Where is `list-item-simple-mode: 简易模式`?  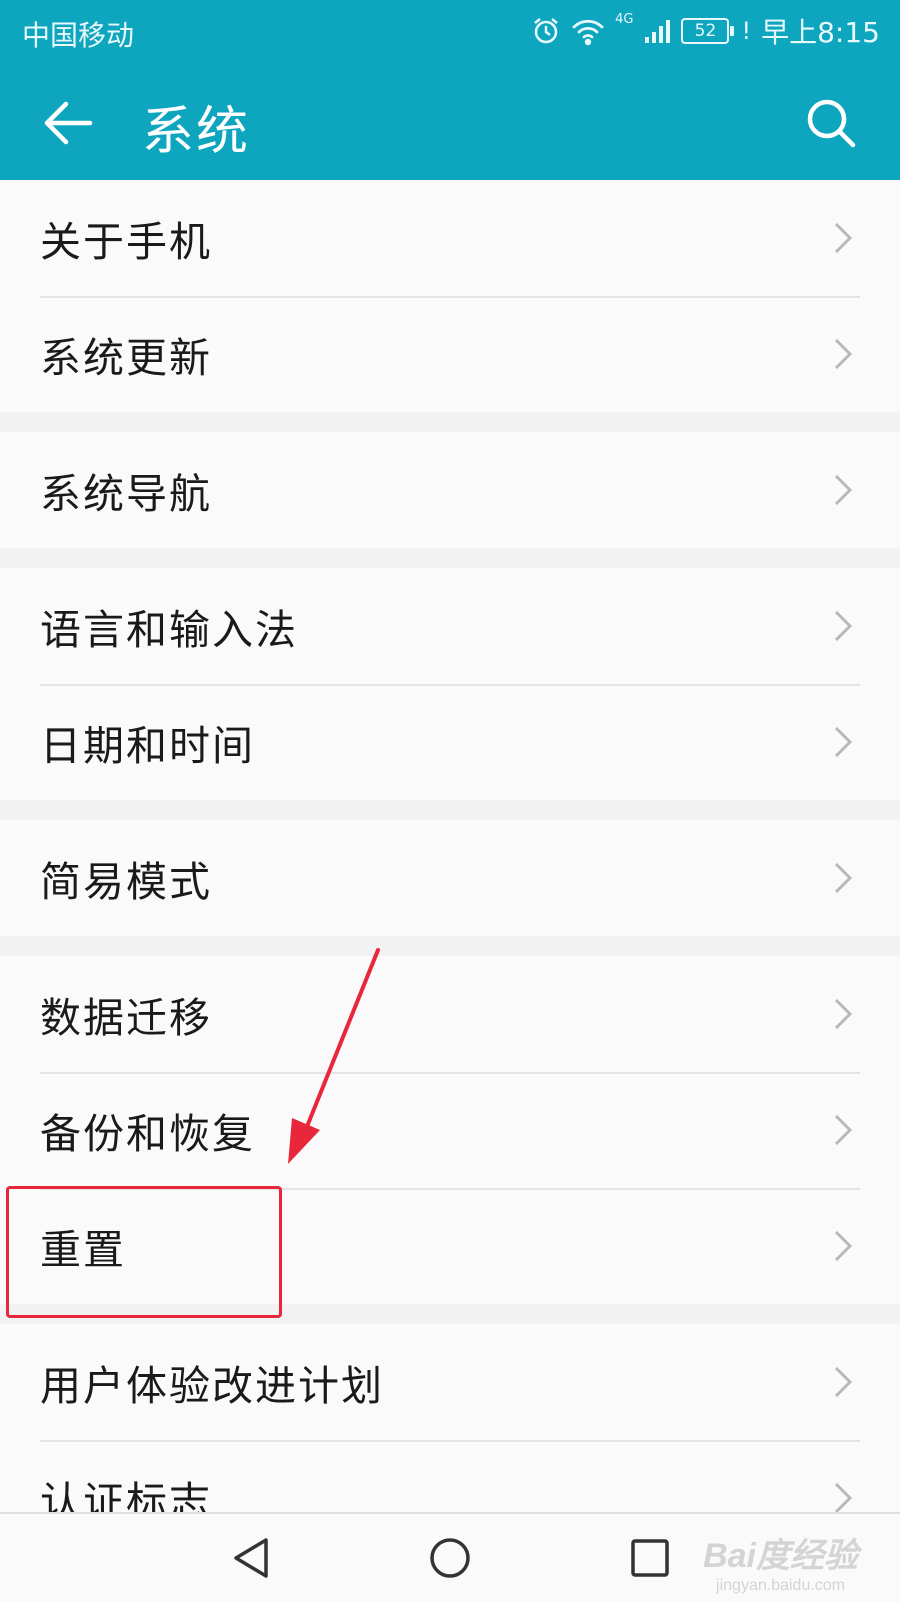
list-item-simple-mode: 简易模式 is located at coordinates (450, 878).